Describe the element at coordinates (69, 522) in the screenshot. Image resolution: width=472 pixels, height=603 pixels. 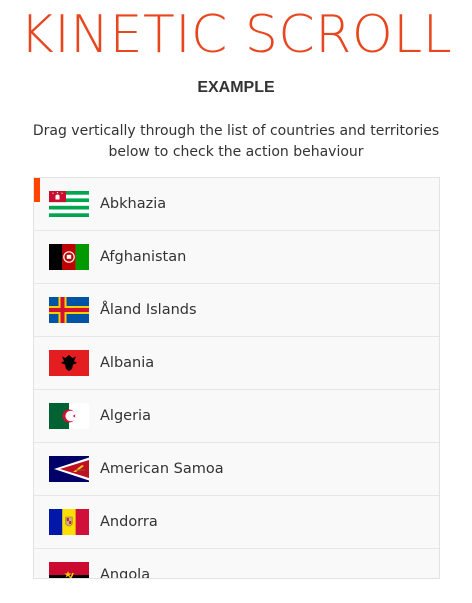
I see `andorra-flag-icon` at that location.